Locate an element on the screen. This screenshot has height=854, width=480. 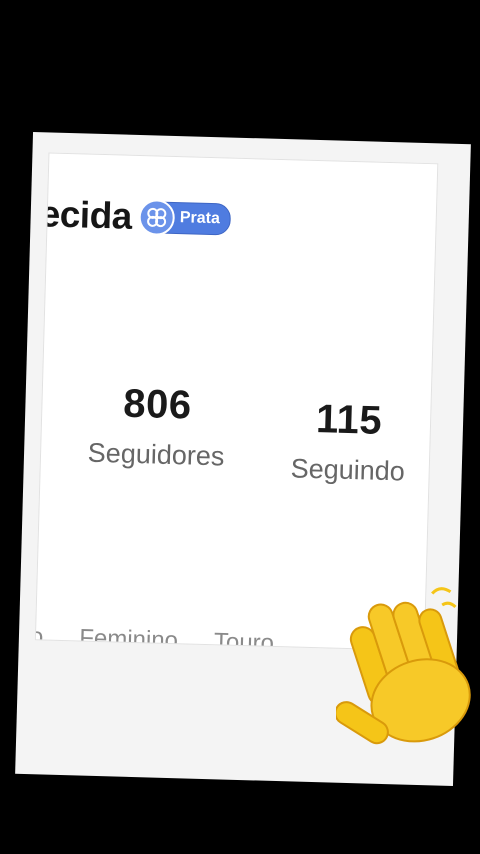
followers-stat: 806 Seguidores is located at coordinates (157, 426).